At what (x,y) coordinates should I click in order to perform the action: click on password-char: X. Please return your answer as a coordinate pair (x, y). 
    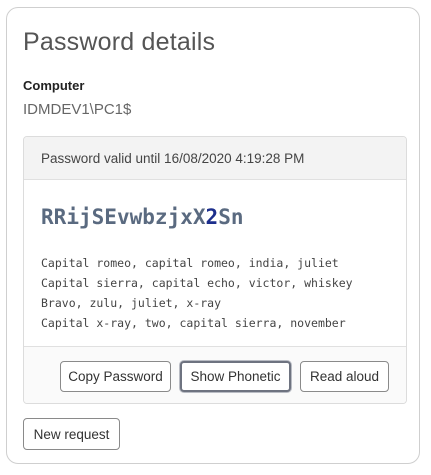
    Looking at the image, I should click on (199, 217).